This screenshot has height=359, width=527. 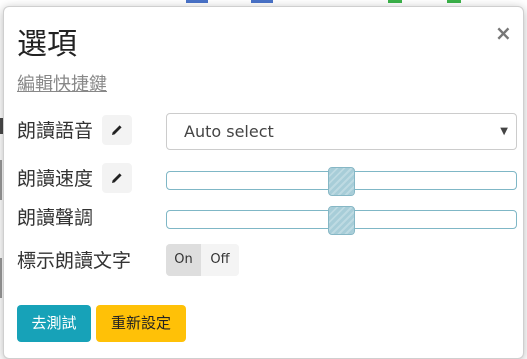 What do you see at coordinates (55, 179) in the screenshot?
I see `speed-label: 朗讀速度` at bounding box center [55, 179].